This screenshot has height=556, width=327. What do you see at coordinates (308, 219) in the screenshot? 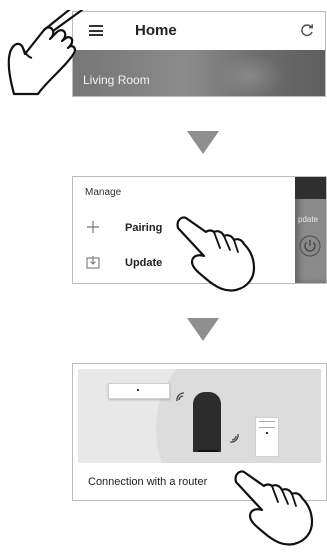
I see `partial-label: pdate` at bounding box center [308, 219].